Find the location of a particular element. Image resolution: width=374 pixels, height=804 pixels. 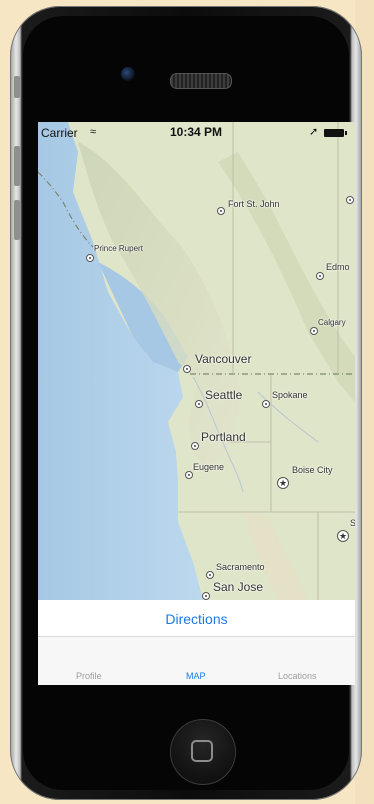

city-label-portland: Portland is located at coordinates (223, 437).